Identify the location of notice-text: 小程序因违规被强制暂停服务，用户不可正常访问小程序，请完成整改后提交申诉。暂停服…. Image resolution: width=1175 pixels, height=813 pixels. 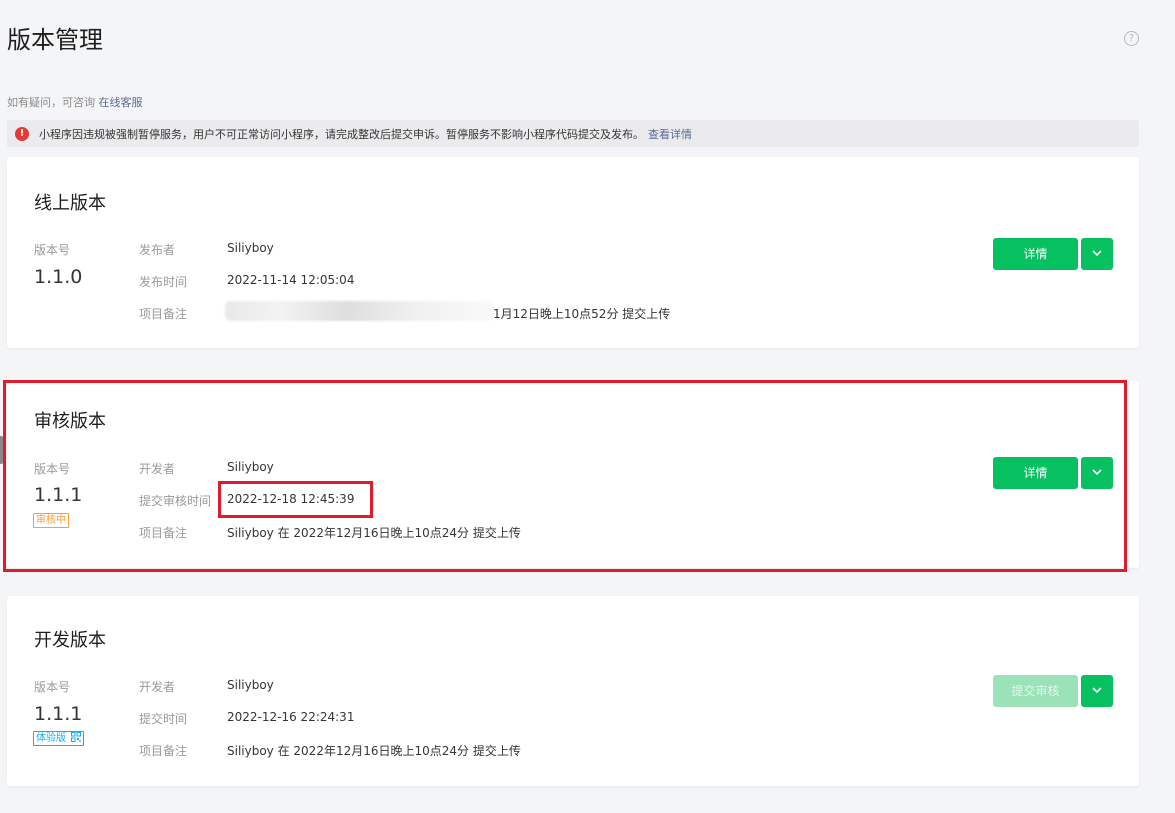
(341, 134).